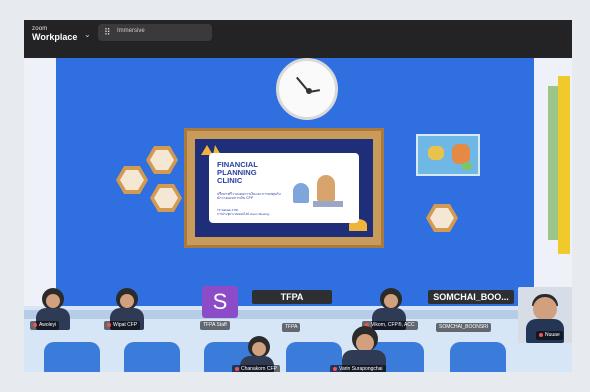  What do you see at coordinates (48, 325) in the screenshot?
I see `participant-name-text: Awoleyi` at bounding box center [48, 325].